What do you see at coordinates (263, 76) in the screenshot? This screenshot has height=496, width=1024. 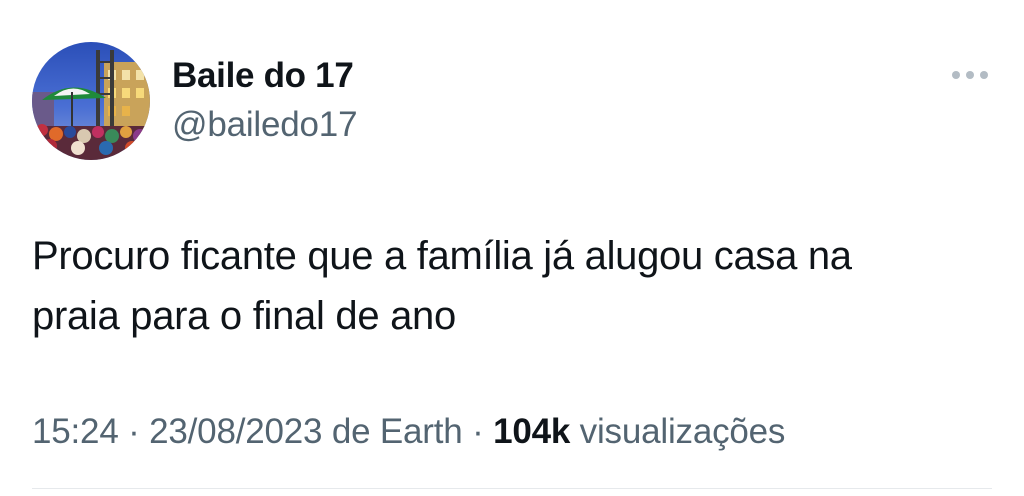 I see `author-name: Baile do 17` at bounding box center [263, 76].